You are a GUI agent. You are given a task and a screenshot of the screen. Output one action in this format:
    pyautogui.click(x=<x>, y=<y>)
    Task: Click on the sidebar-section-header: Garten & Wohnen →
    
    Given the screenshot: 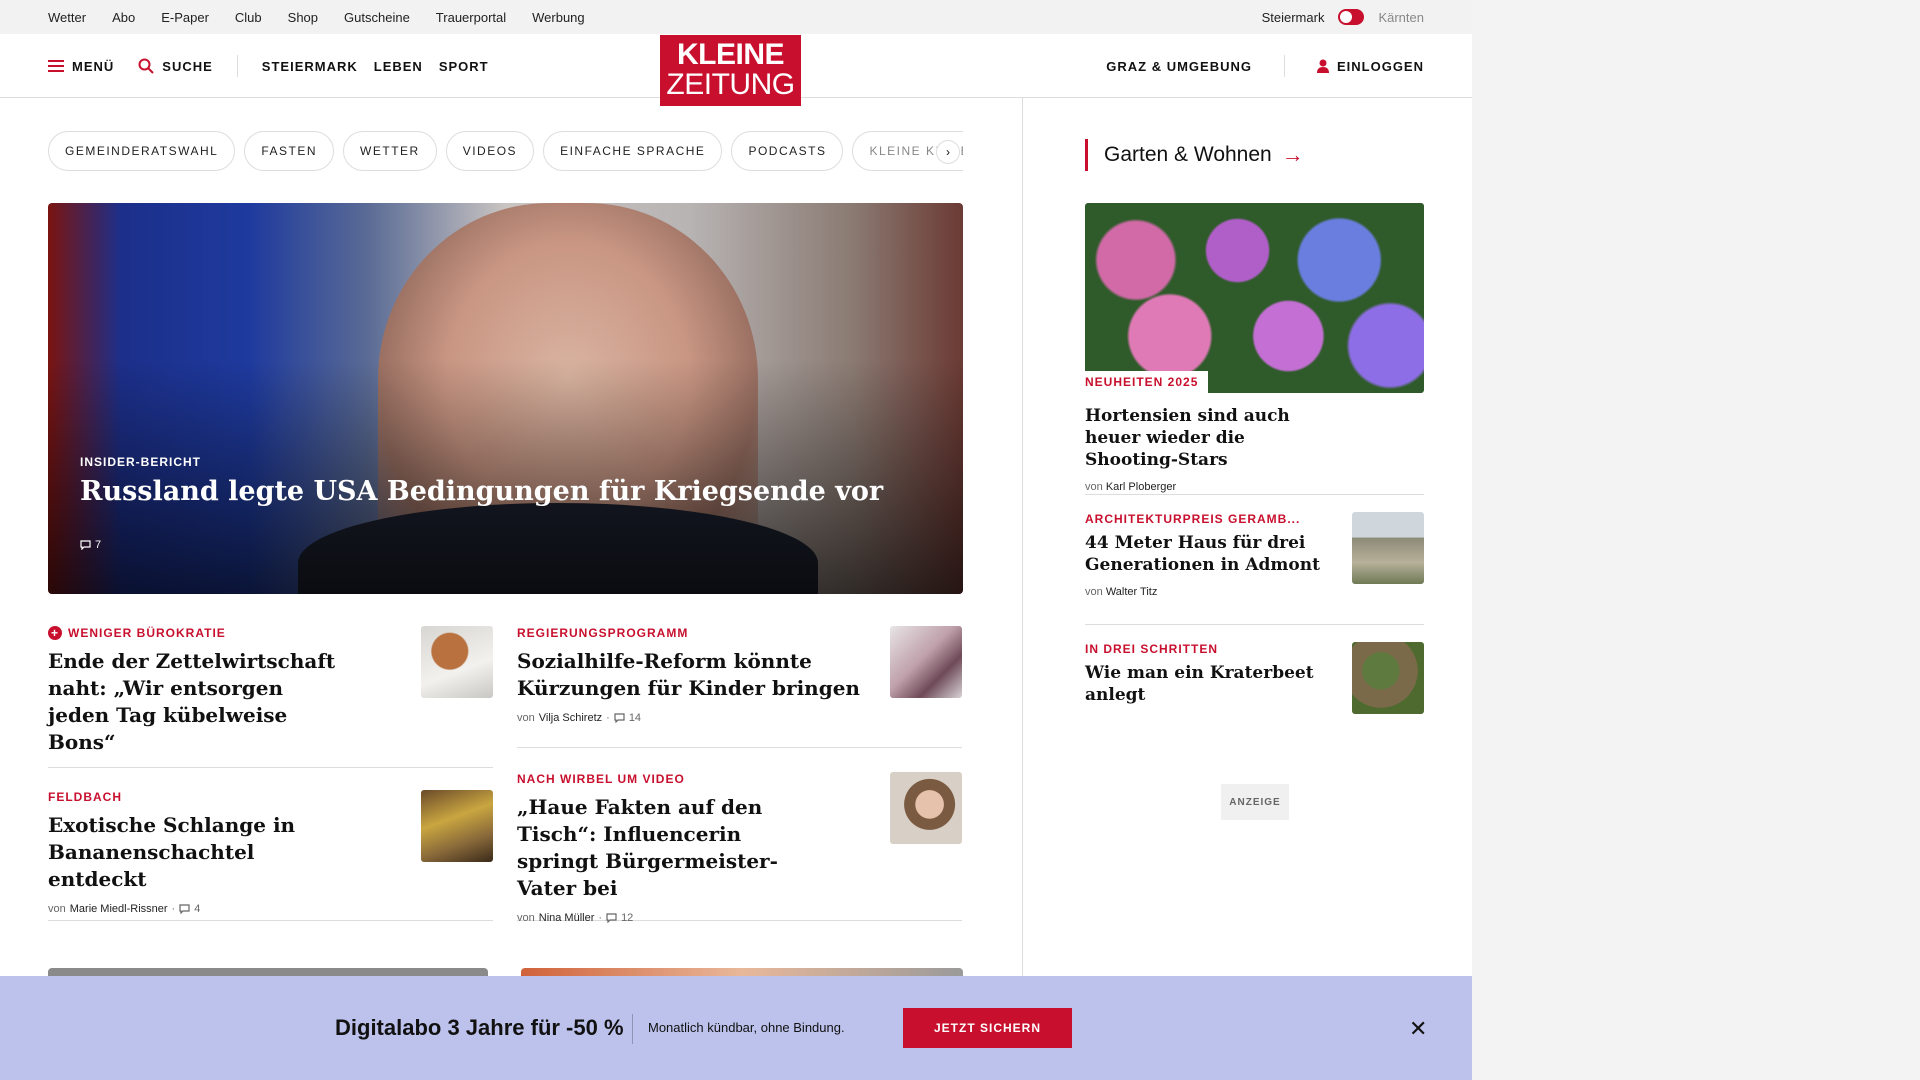 What is the action you would take?
    pyautogui.click(x=1194, y=155)
    